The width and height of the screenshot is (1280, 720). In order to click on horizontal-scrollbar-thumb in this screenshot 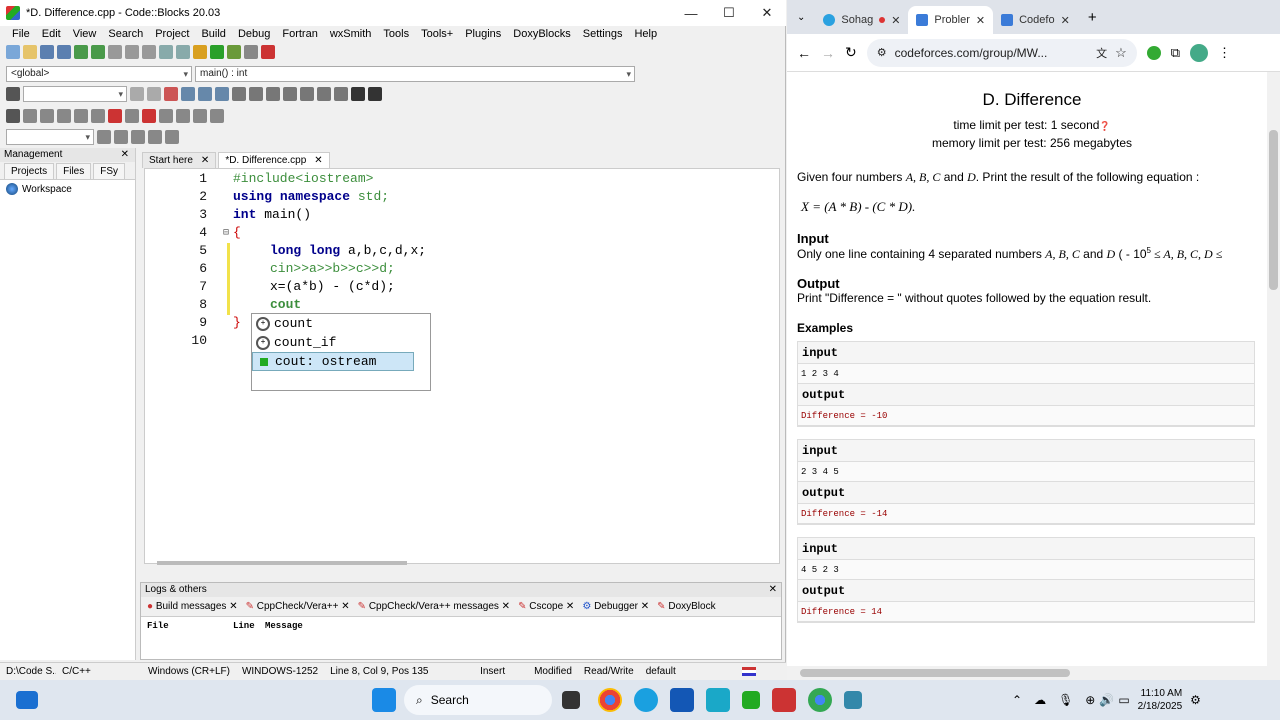, I will do `click(935, 673)`.